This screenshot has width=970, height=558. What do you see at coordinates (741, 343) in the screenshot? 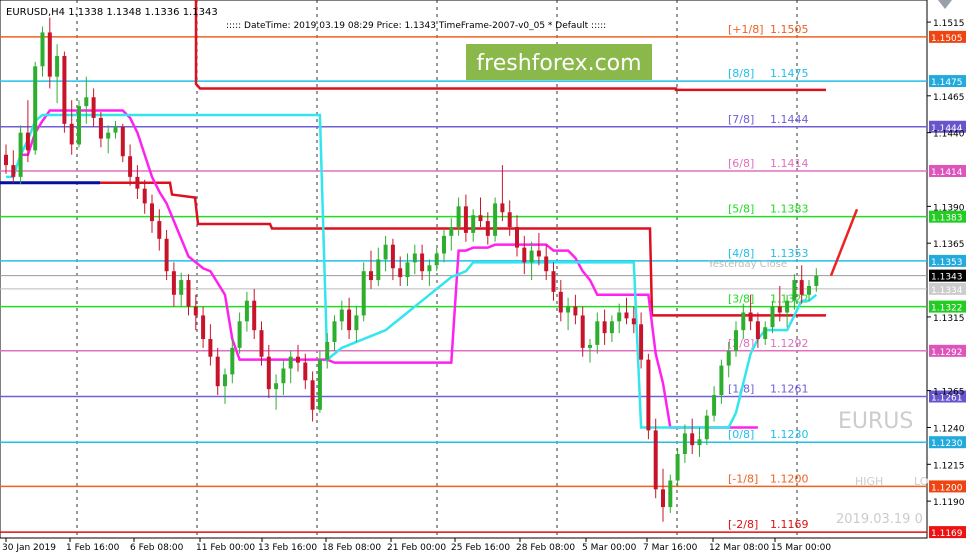
I see `murrey-level-label: [2/8]` at bounding box center [741, 343].